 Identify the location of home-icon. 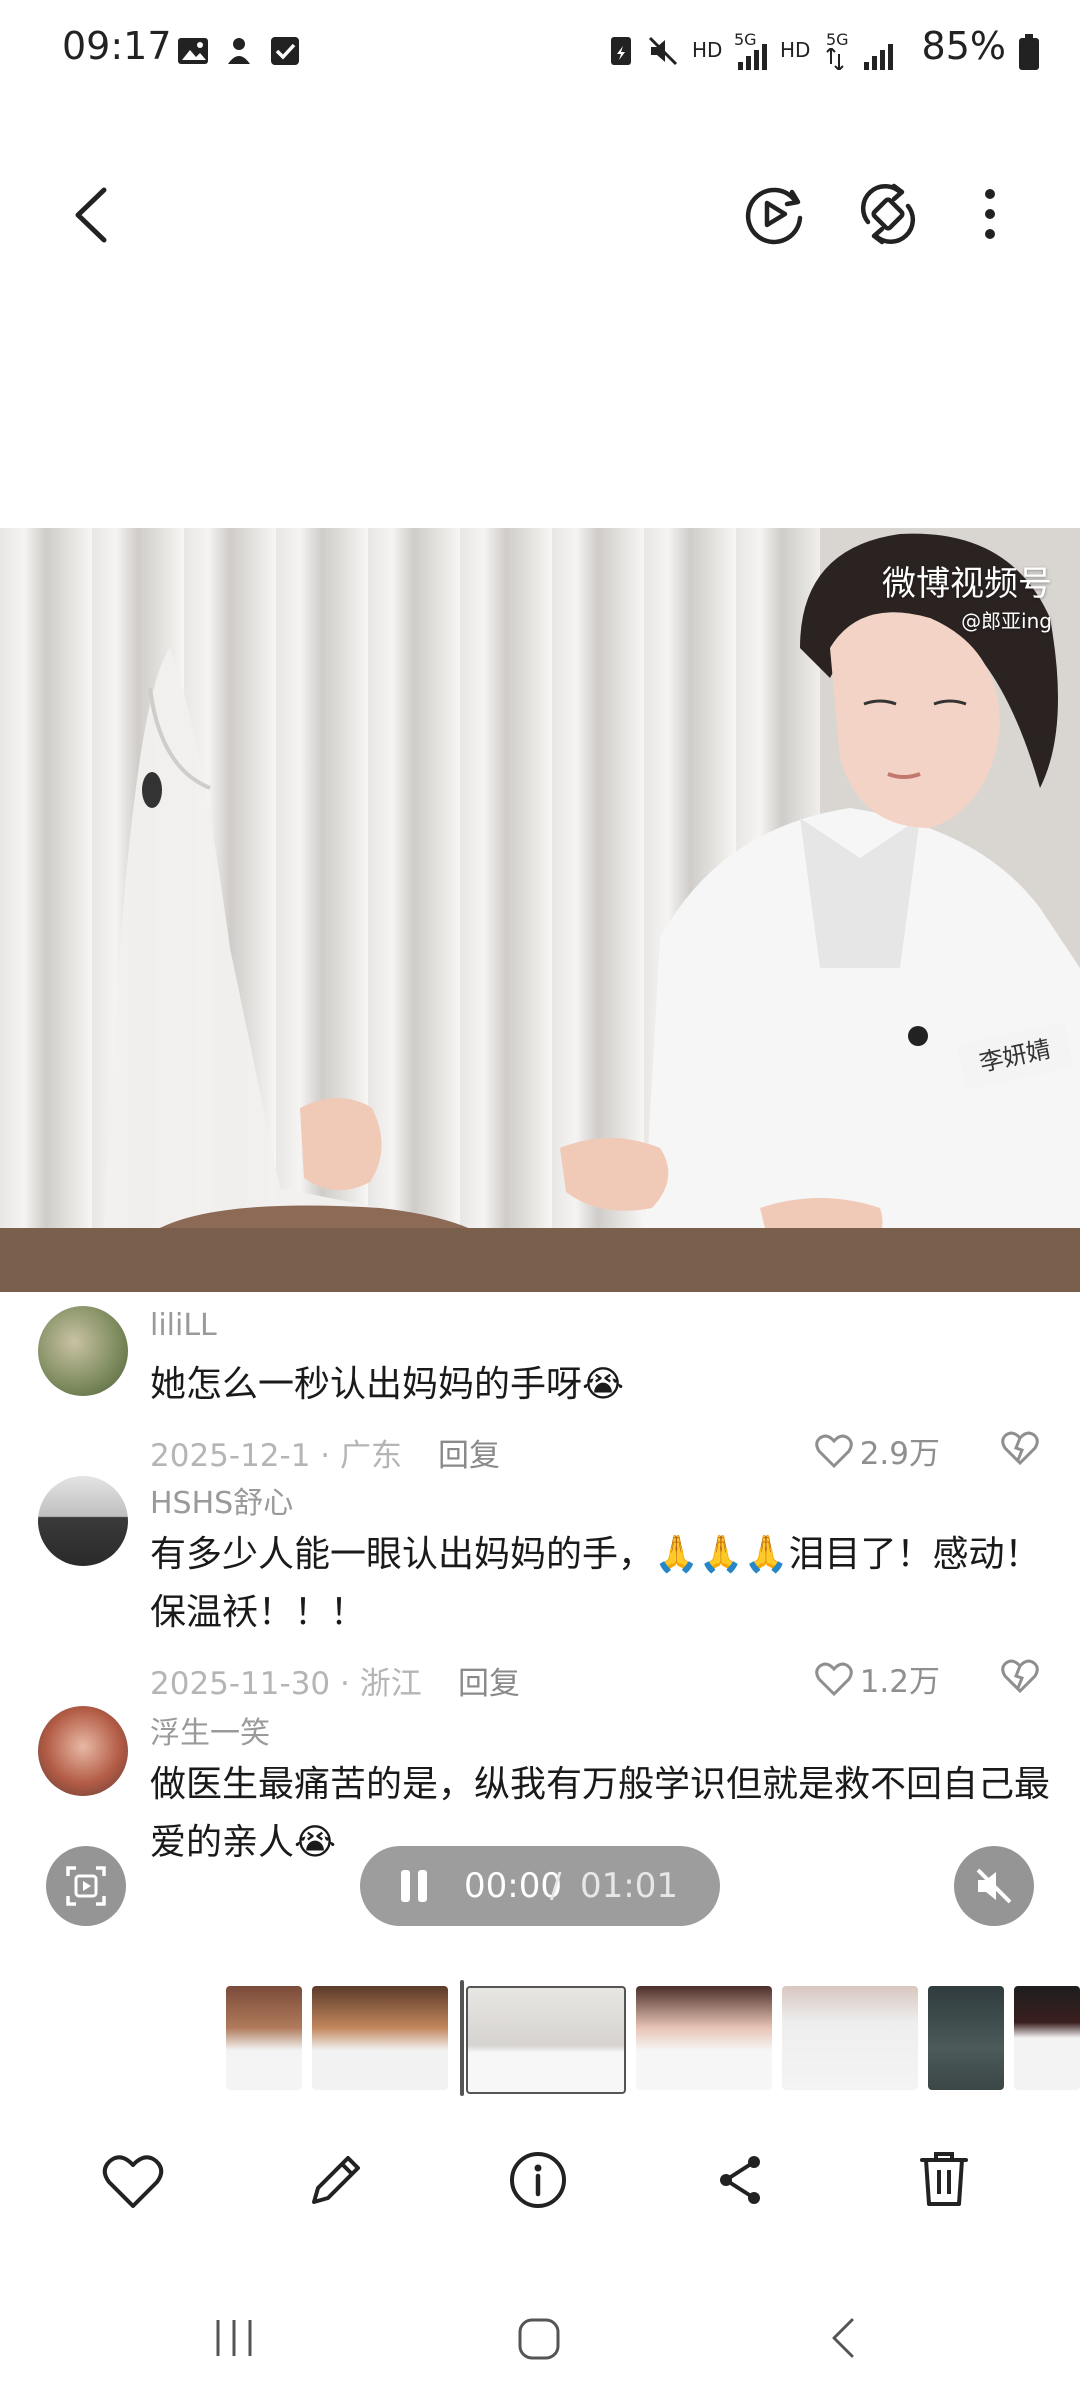
(539, 2339).